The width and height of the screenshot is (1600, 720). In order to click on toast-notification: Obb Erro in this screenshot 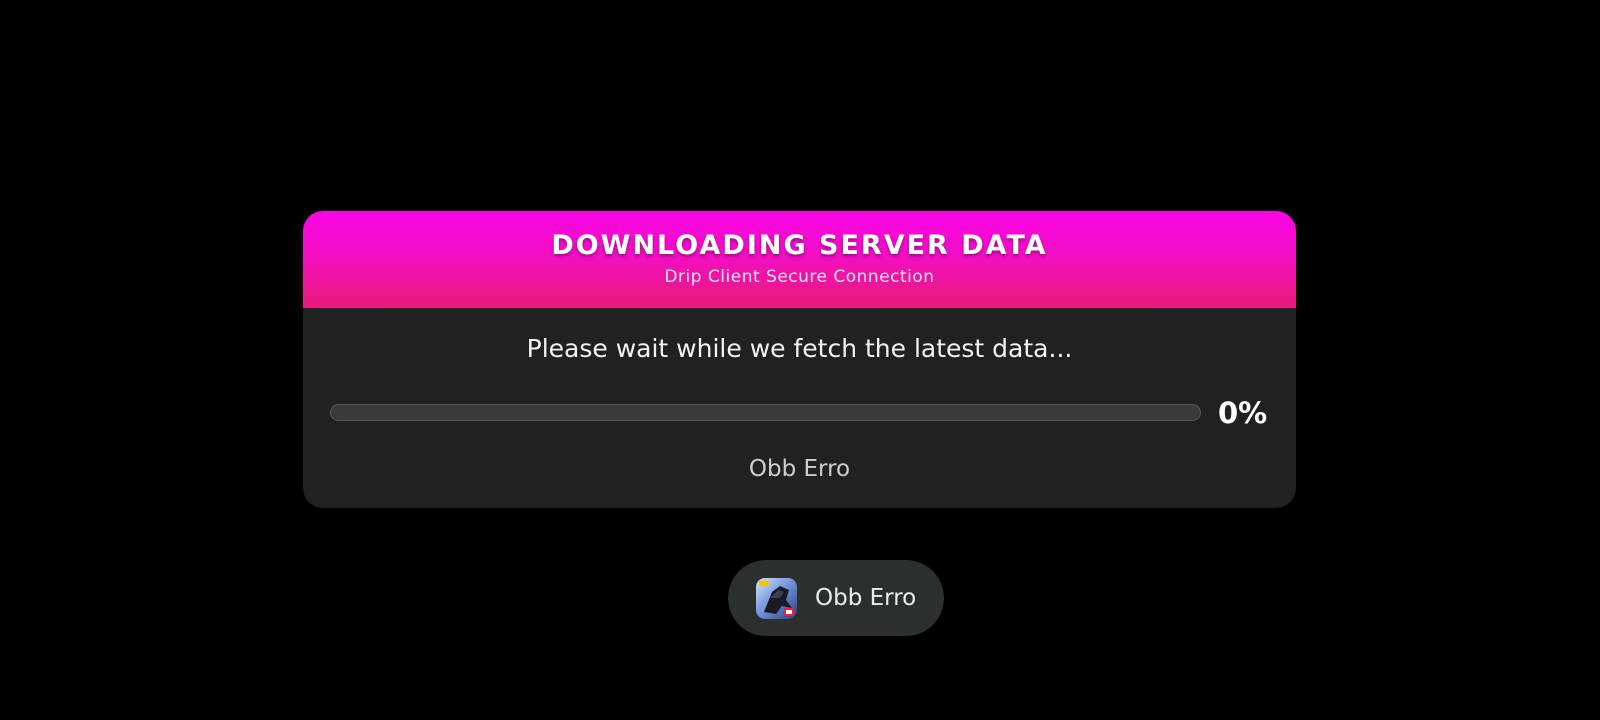, I will do `click(836, 598)`.